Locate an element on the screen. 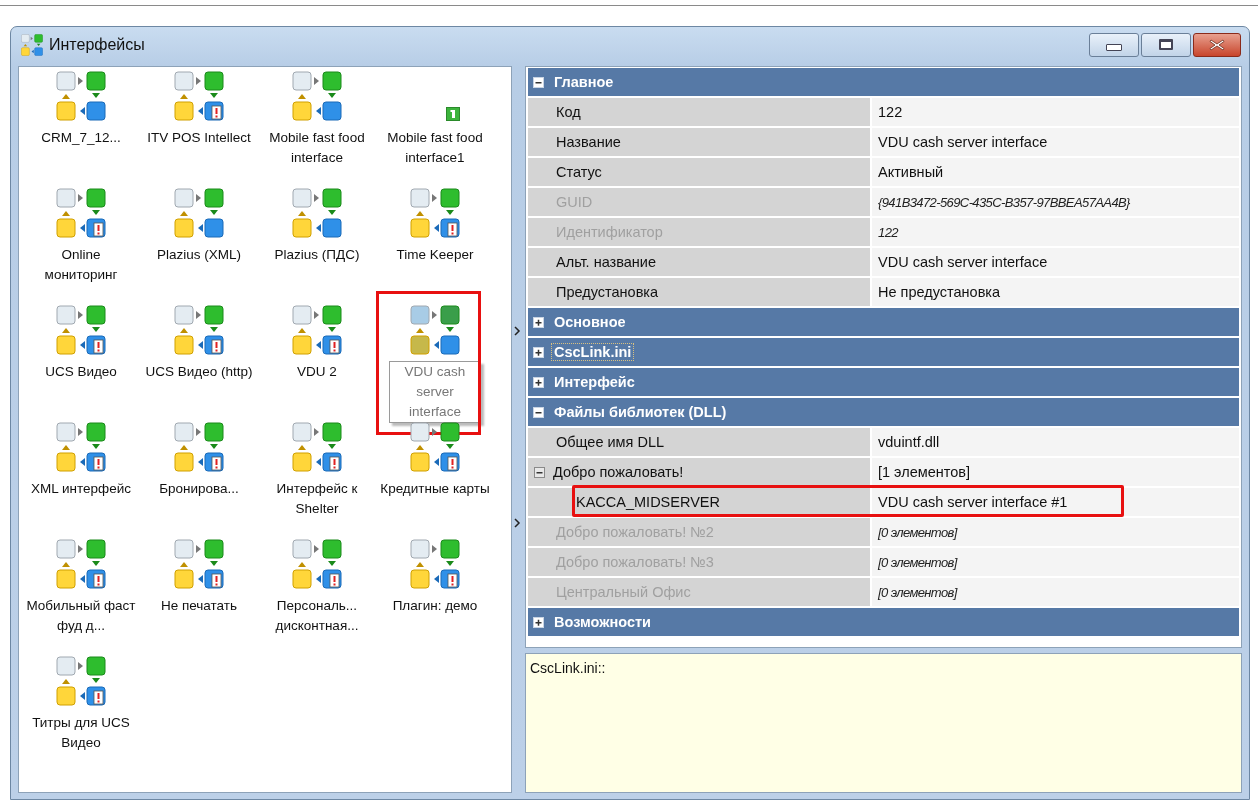 The height and width of the screenshot is (808, 1258). interface-item: Mobile fast food interface is located at coordinates (317, 119).